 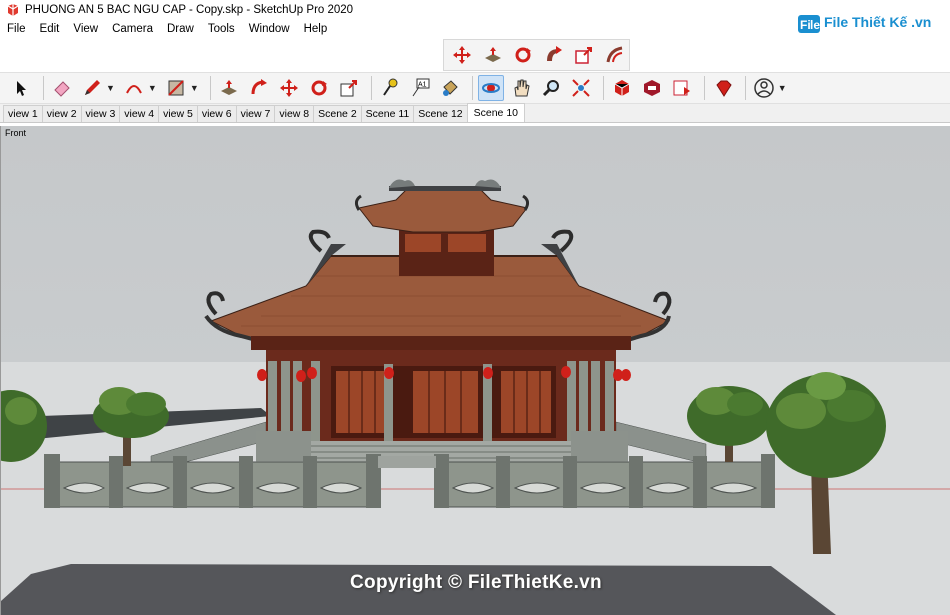 What do you see at coordinates (495, 112) in the screenshot?
I see `tab-scene-10: Scene 10` at bounding box center [495, 112].